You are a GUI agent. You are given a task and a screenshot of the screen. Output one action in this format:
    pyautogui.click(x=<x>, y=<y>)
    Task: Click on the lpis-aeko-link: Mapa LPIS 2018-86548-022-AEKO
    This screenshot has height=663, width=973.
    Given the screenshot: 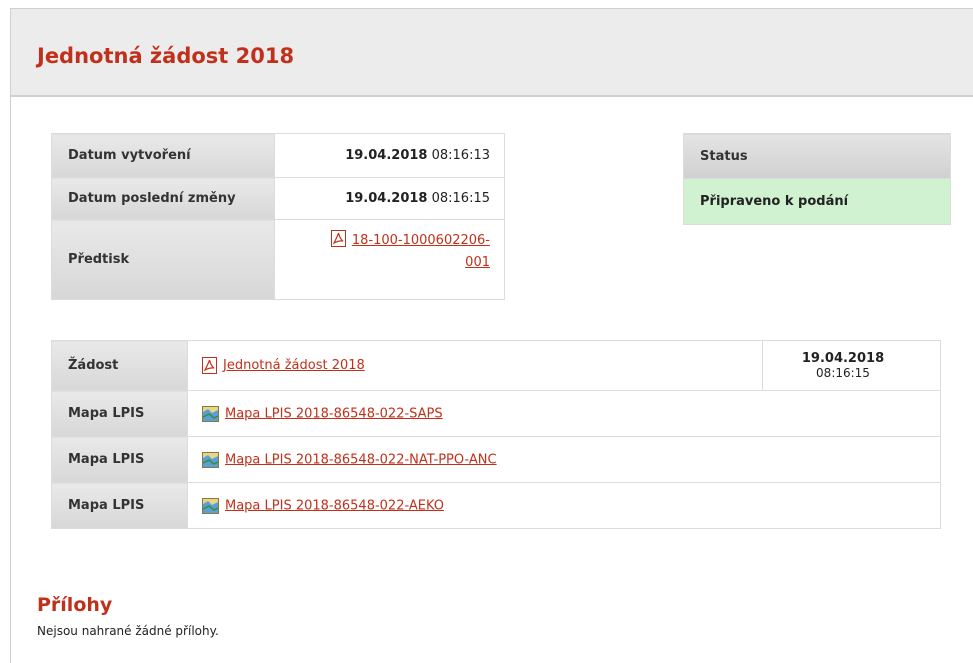 What is the action you would take?
    pyautogui.click(x=334, y=505)
    